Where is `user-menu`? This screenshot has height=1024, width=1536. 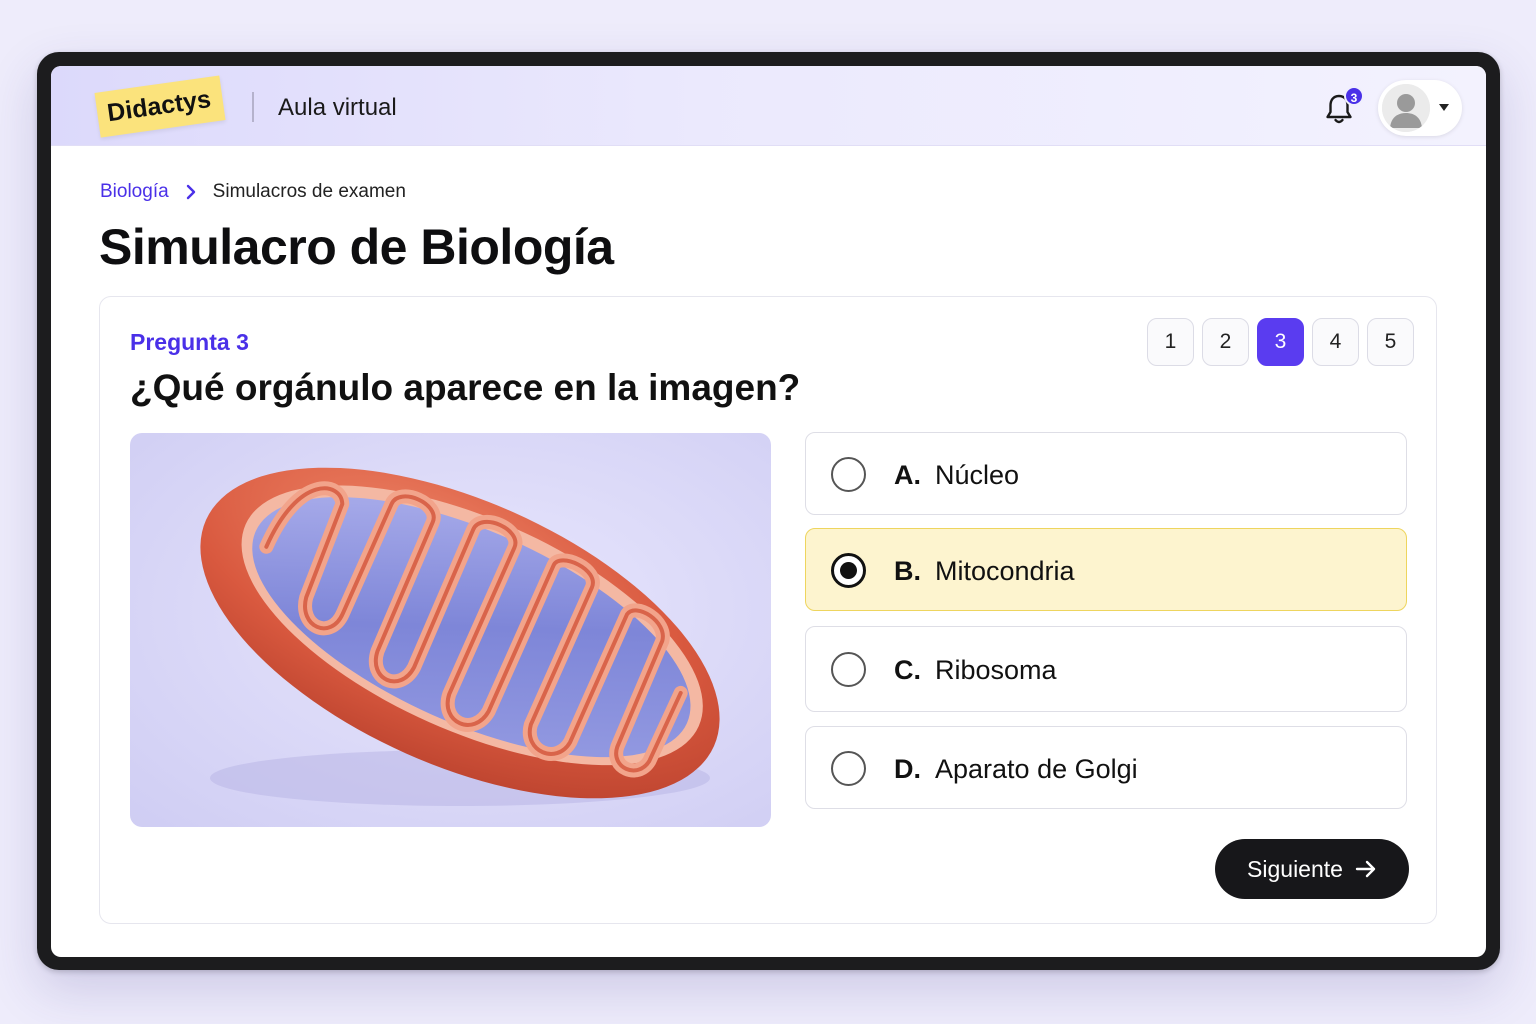 user-menu is located at coordinates (1420, 108).